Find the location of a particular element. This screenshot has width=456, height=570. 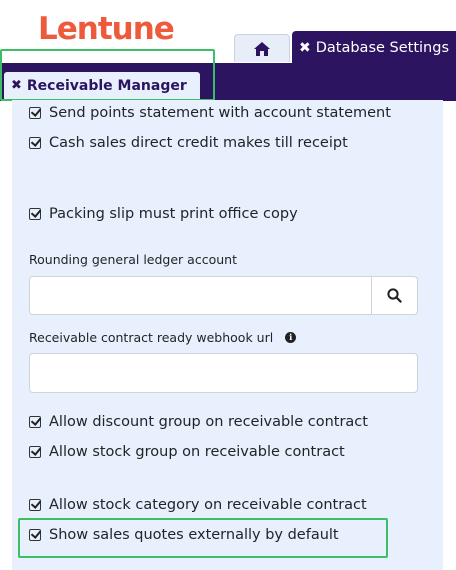

packing-slip-checkbox-row: Packing slip must print office copy is located at coordinates (163, 214).